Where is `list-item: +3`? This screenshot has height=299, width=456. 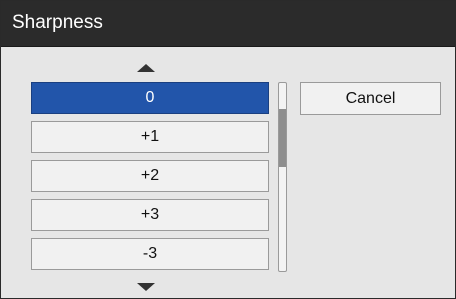 list-item: +3 is located at coordinates (150, 215).